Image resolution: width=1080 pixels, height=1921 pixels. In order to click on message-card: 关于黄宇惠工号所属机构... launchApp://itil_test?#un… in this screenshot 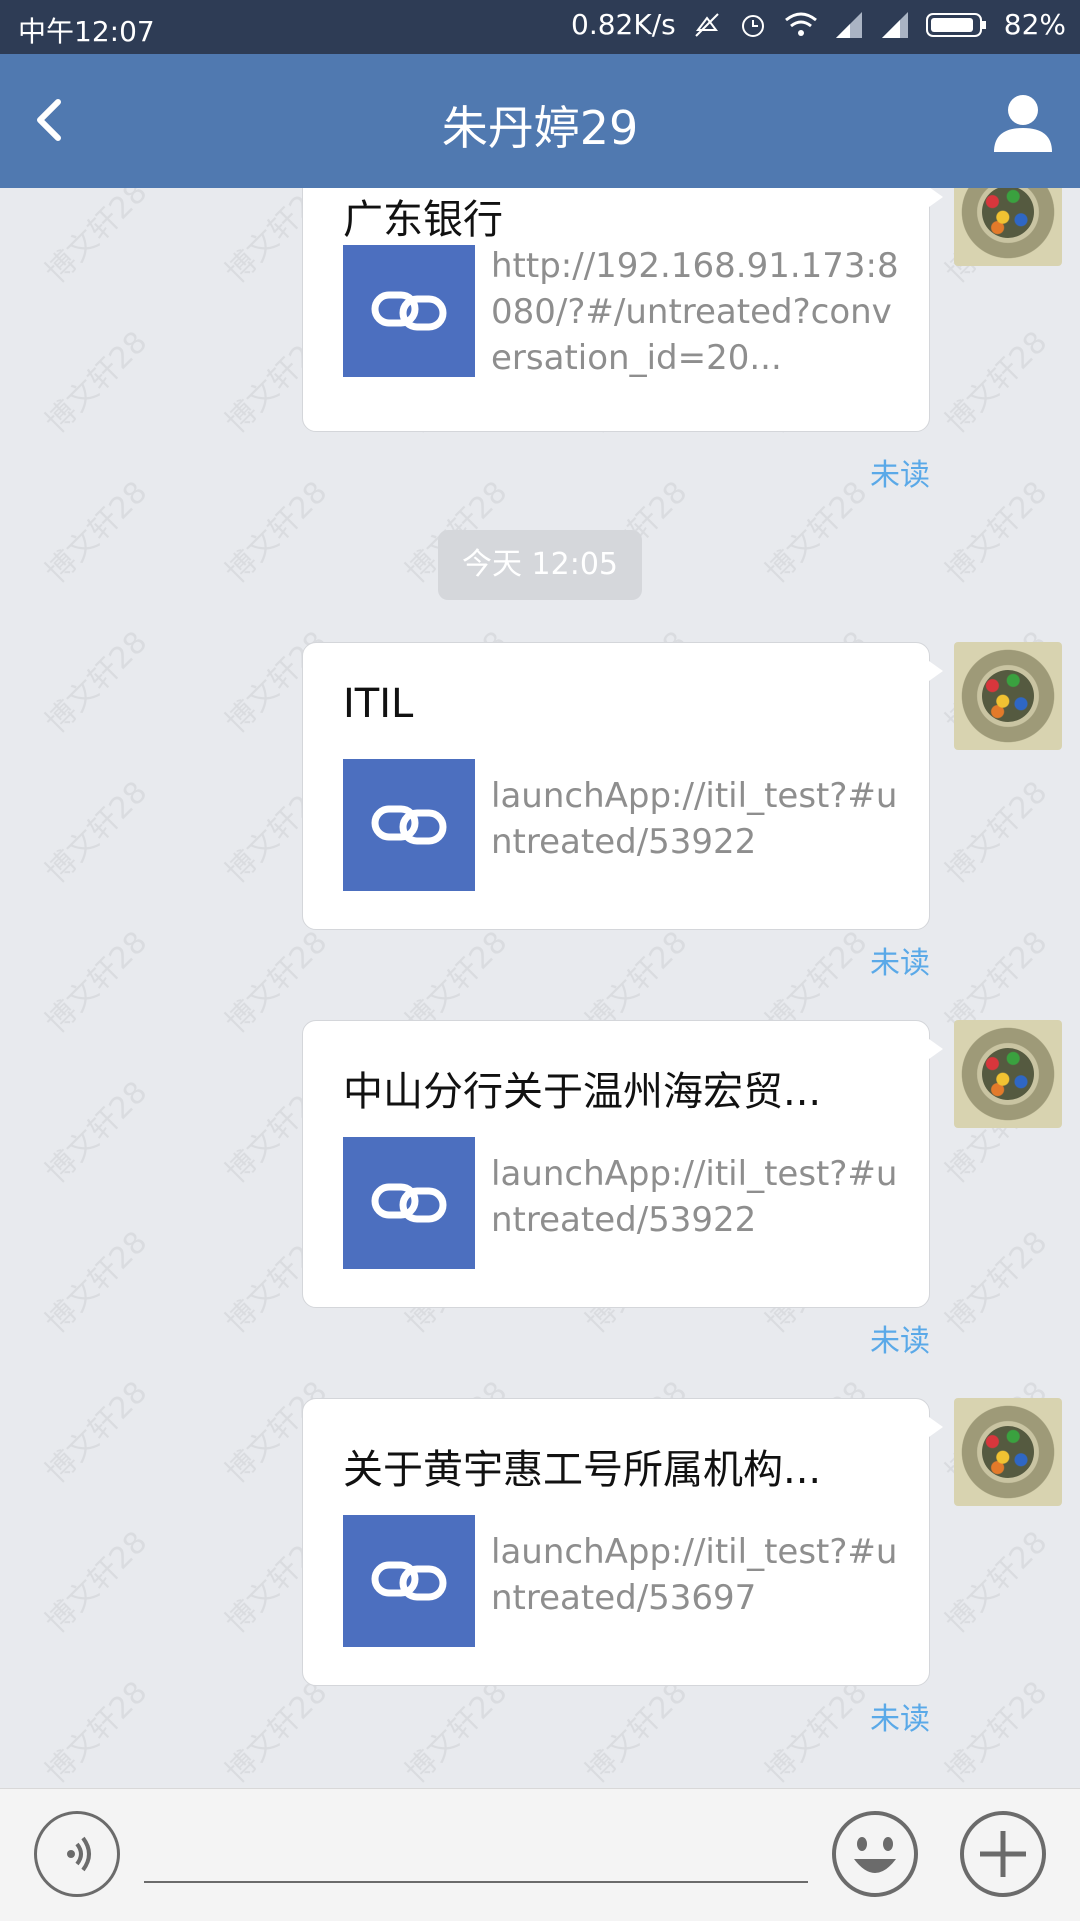, I will do `click(622, 1542)`.